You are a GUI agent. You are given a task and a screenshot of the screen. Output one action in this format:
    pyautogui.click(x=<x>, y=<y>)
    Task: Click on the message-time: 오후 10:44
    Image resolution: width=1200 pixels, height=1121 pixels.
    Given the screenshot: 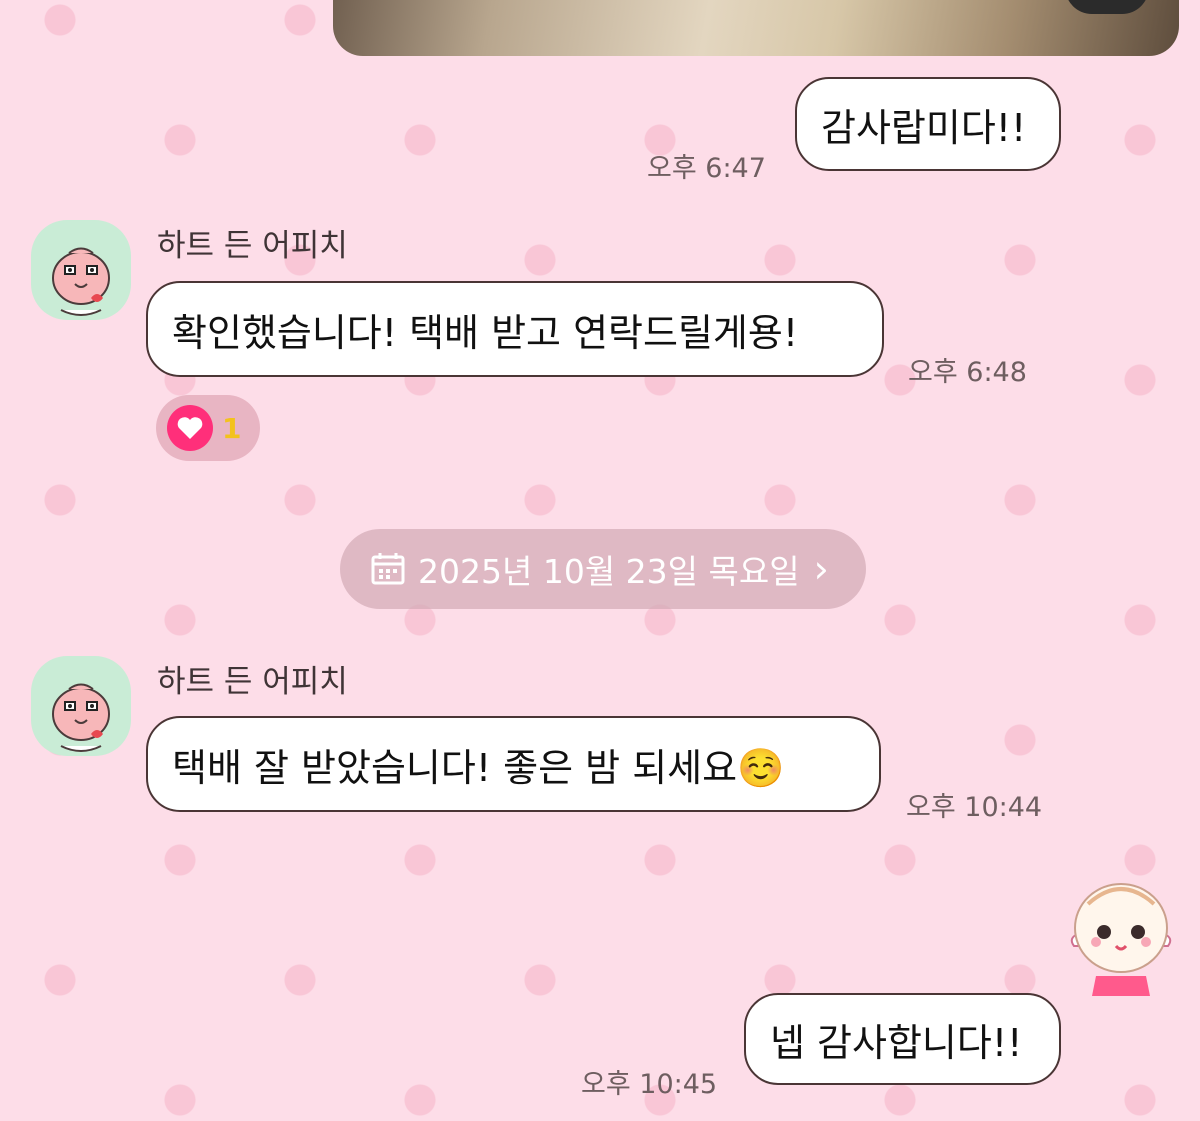 What is the action you would take?
    pyautogui.click(x=974, y=807)
    